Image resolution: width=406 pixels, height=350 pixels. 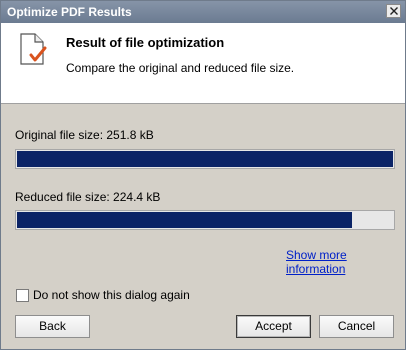 I want to click on back-button: Back, so click(x=52, y=326).